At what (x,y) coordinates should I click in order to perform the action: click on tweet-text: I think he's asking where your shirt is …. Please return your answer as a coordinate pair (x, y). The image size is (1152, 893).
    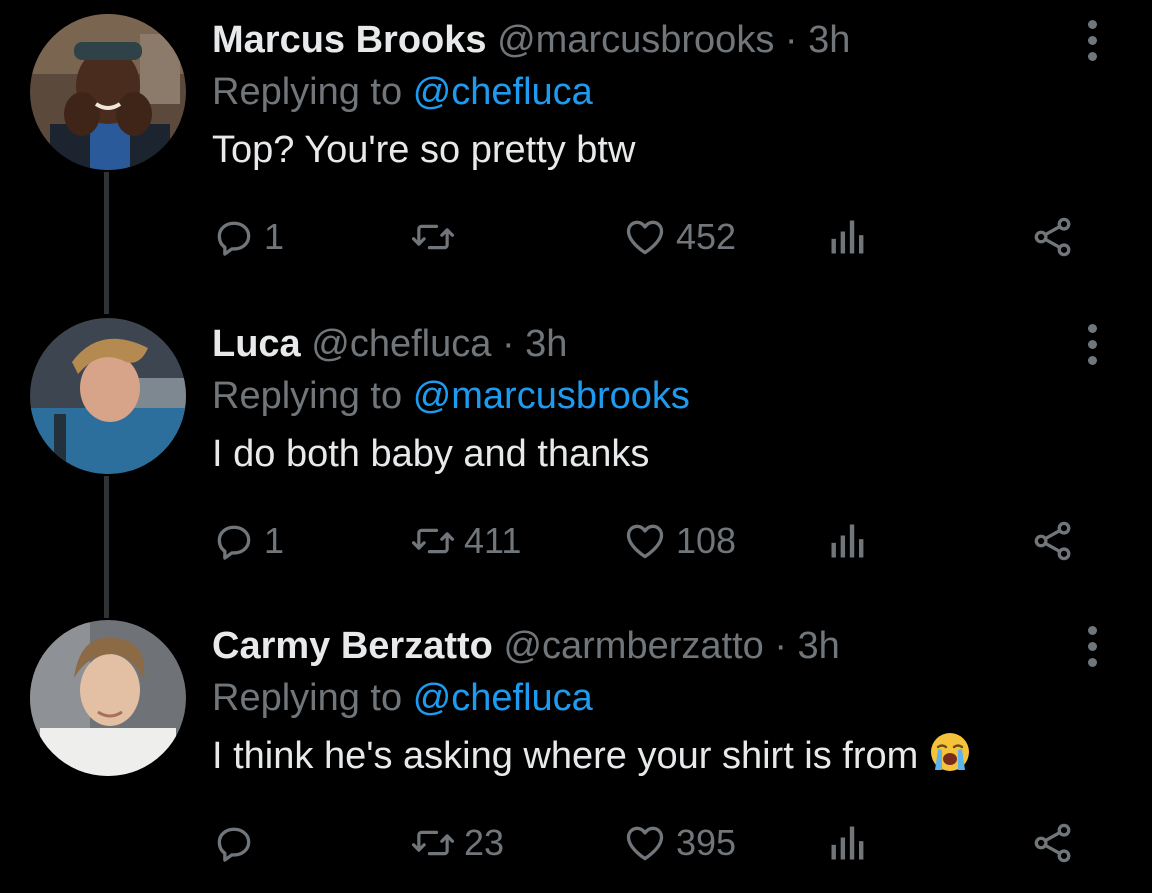
    Looking at the image, I should click on (565, 756).